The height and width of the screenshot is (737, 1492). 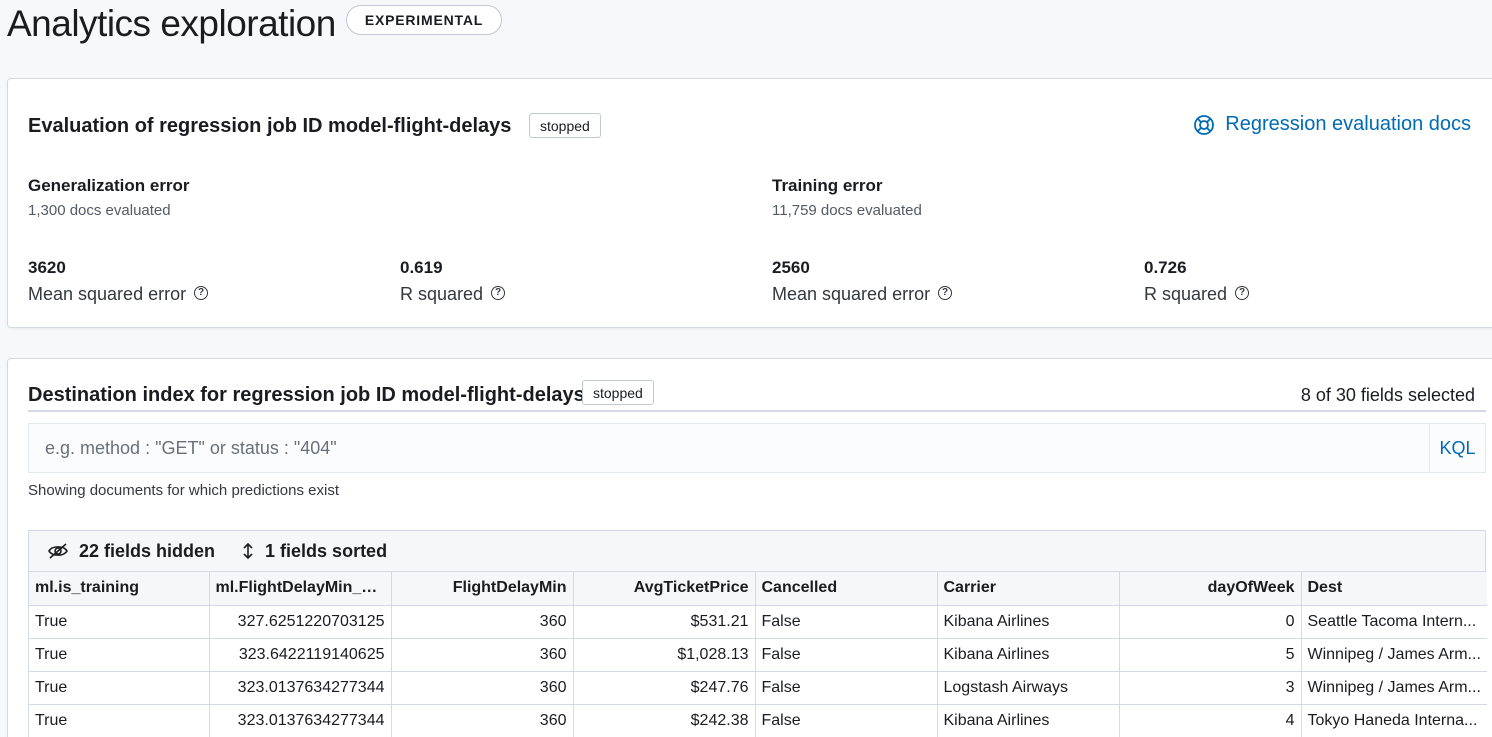 What do you see at coordinates (421, 267) in the screenshot?
I see `generalization-rsq-value: 0.619` at bounding box center [421, 267].